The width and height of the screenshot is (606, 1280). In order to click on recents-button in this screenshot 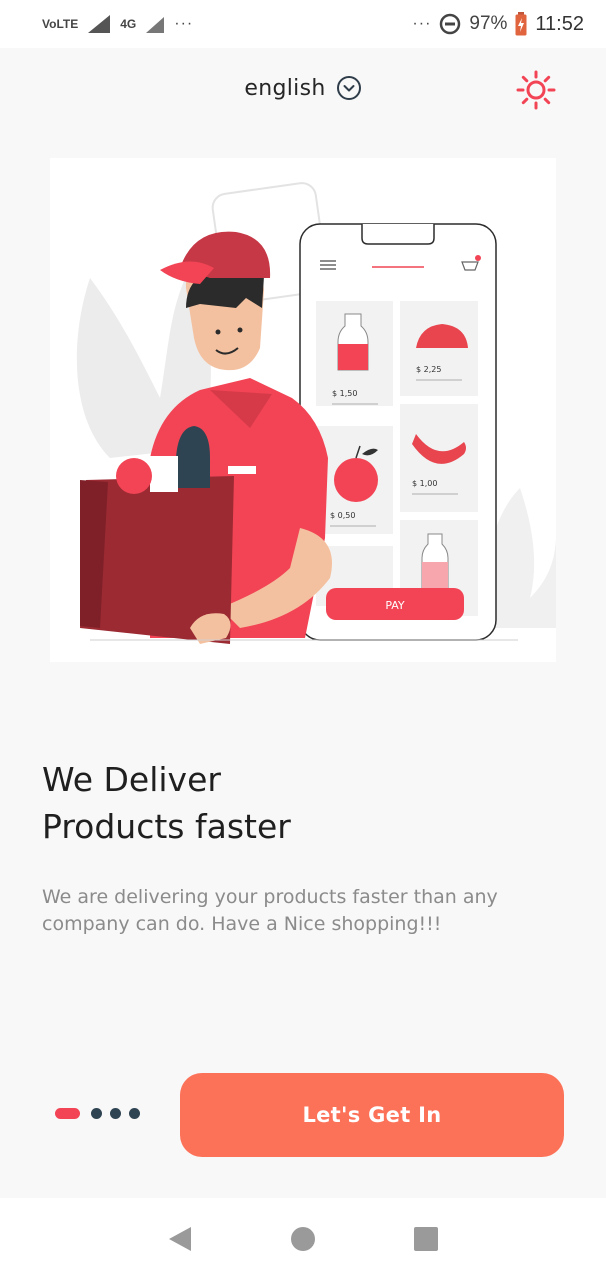, I will do `click(426, 1239)`.